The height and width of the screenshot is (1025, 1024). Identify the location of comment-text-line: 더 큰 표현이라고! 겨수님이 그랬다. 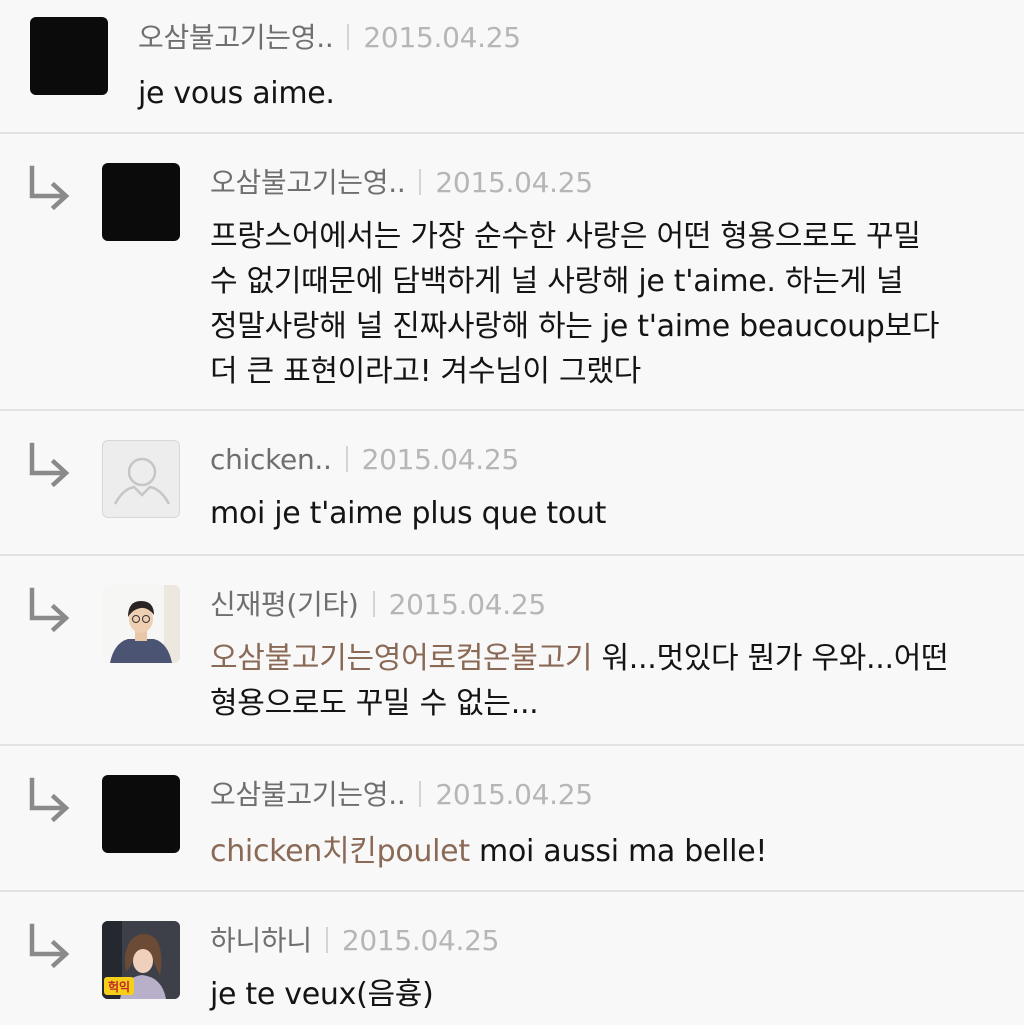
(425, 371).